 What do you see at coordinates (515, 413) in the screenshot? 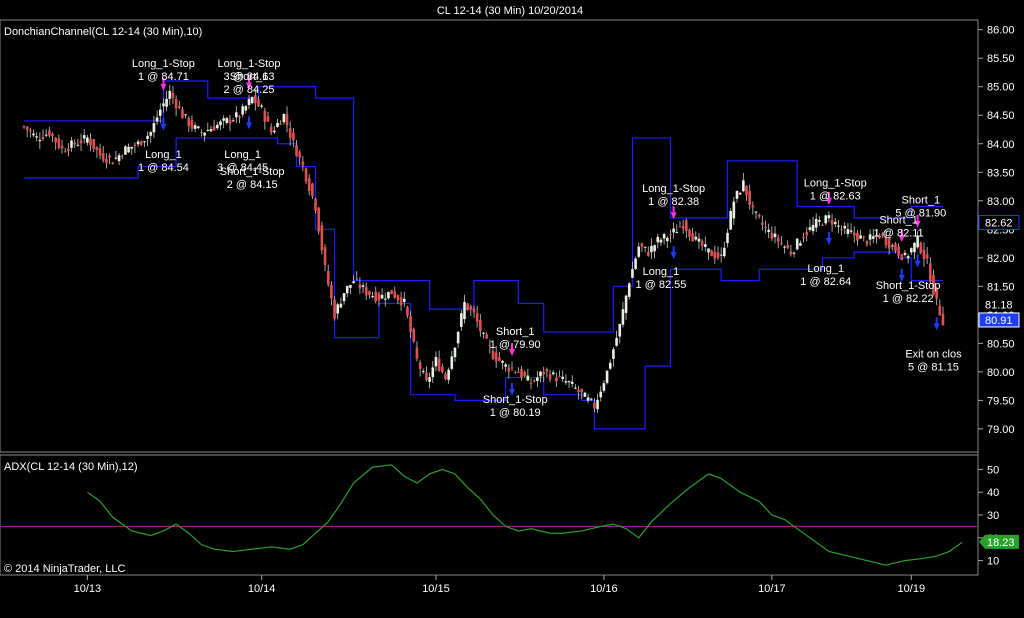
I see `trade-annotation-text: 1 @ 80.19` at bounding box center [515, 413].